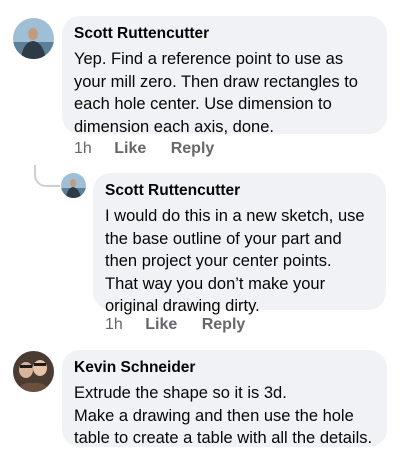 This screenshot has height=450, width=400. I want to click on reply-thread-line, so click(47, 176).